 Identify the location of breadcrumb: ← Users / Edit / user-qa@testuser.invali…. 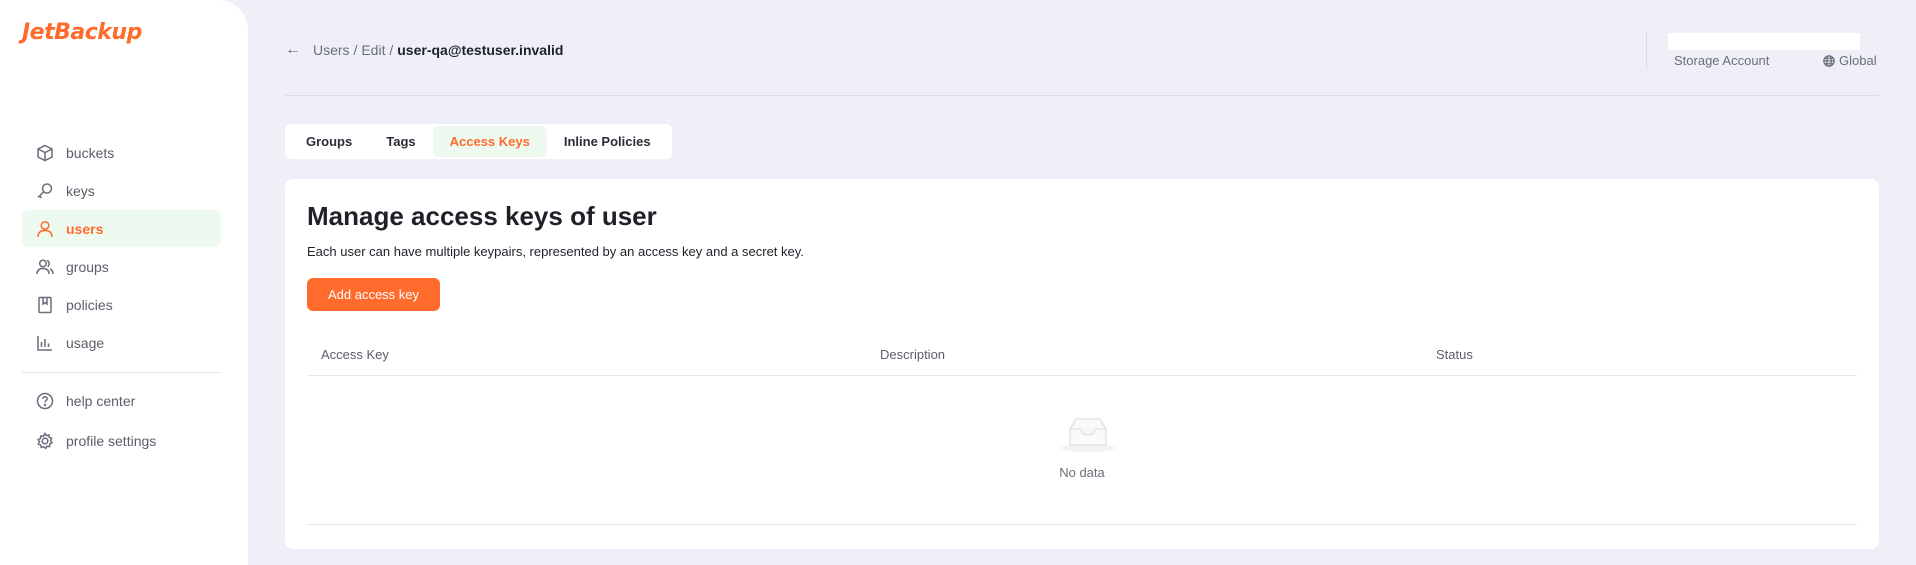
(424, 50).